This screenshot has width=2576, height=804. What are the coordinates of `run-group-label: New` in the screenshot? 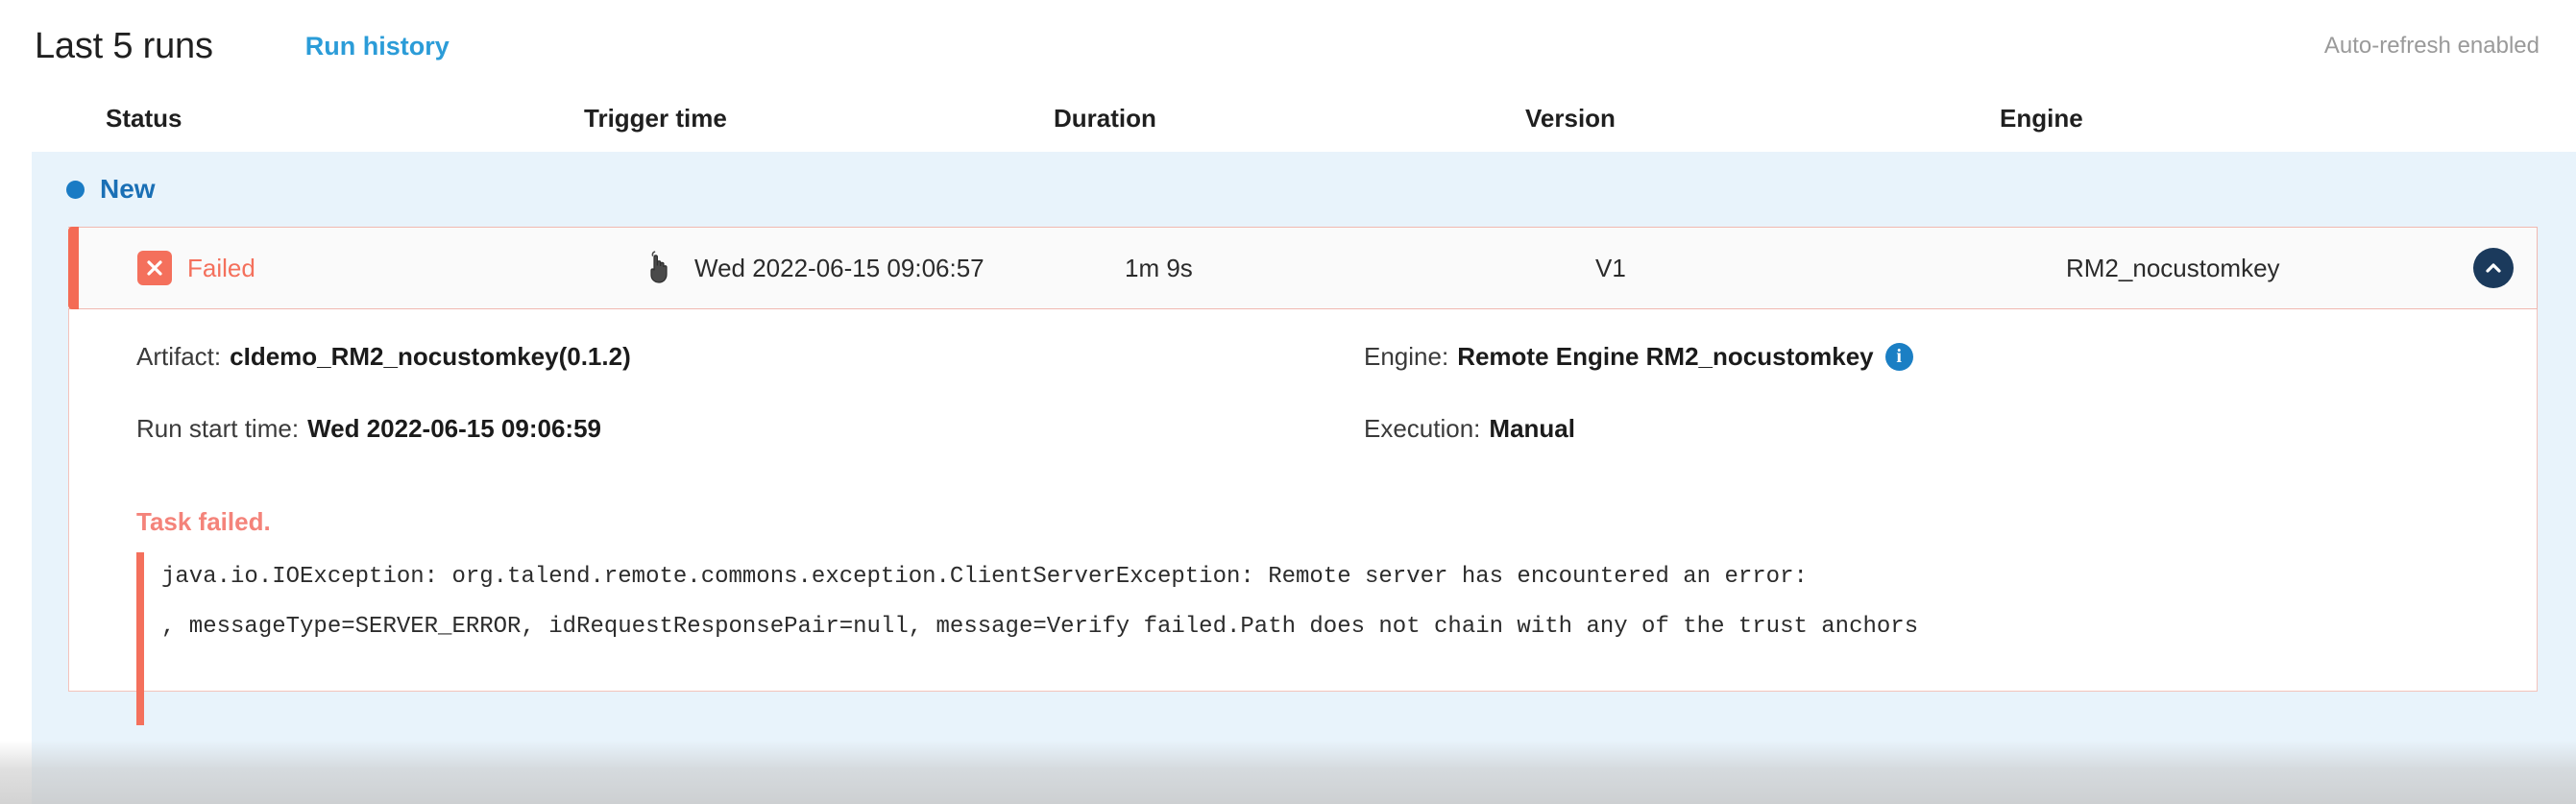 It's located at (128, 189).